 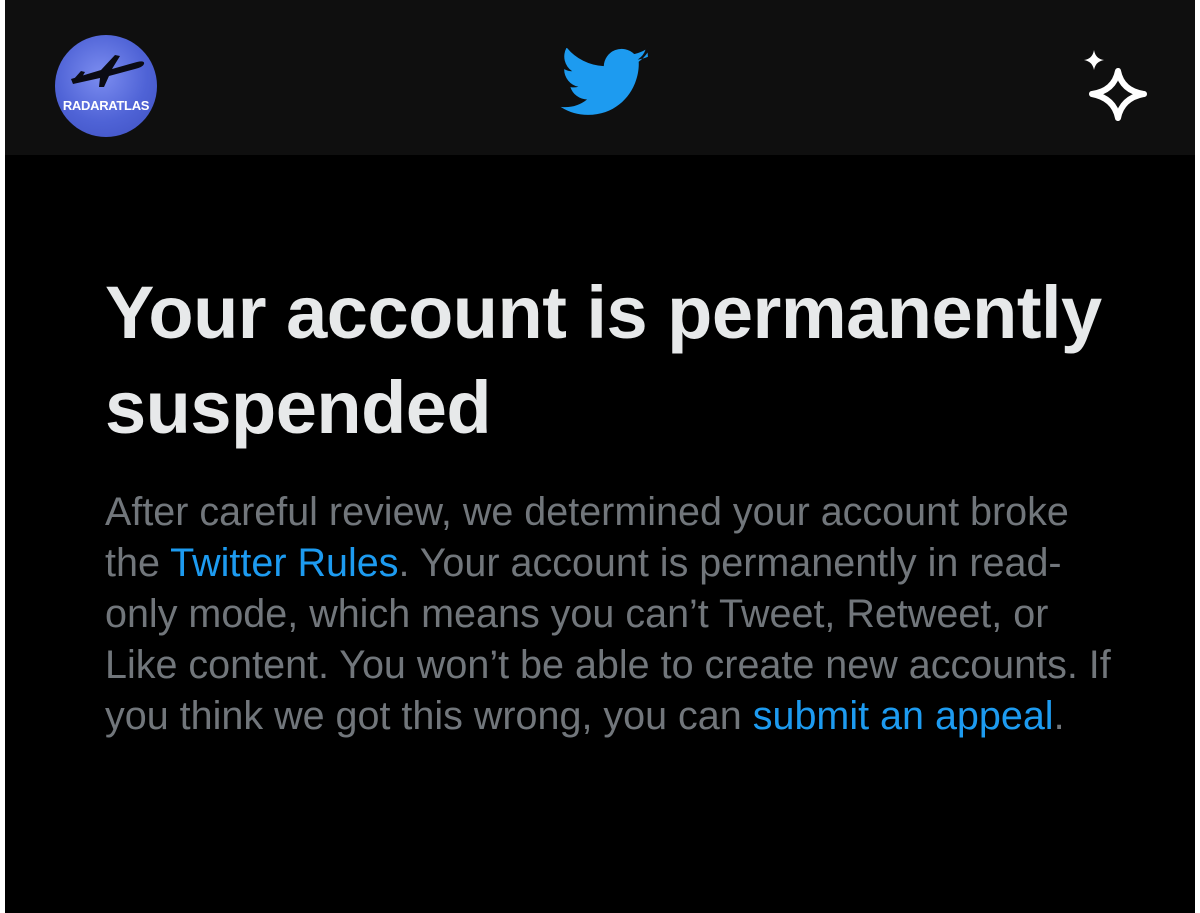 What do you see at coordinates (284, 563) in the screenshot?
I see `twitter-rules-link: Twitter Rules` at bounding box center [284, 563].